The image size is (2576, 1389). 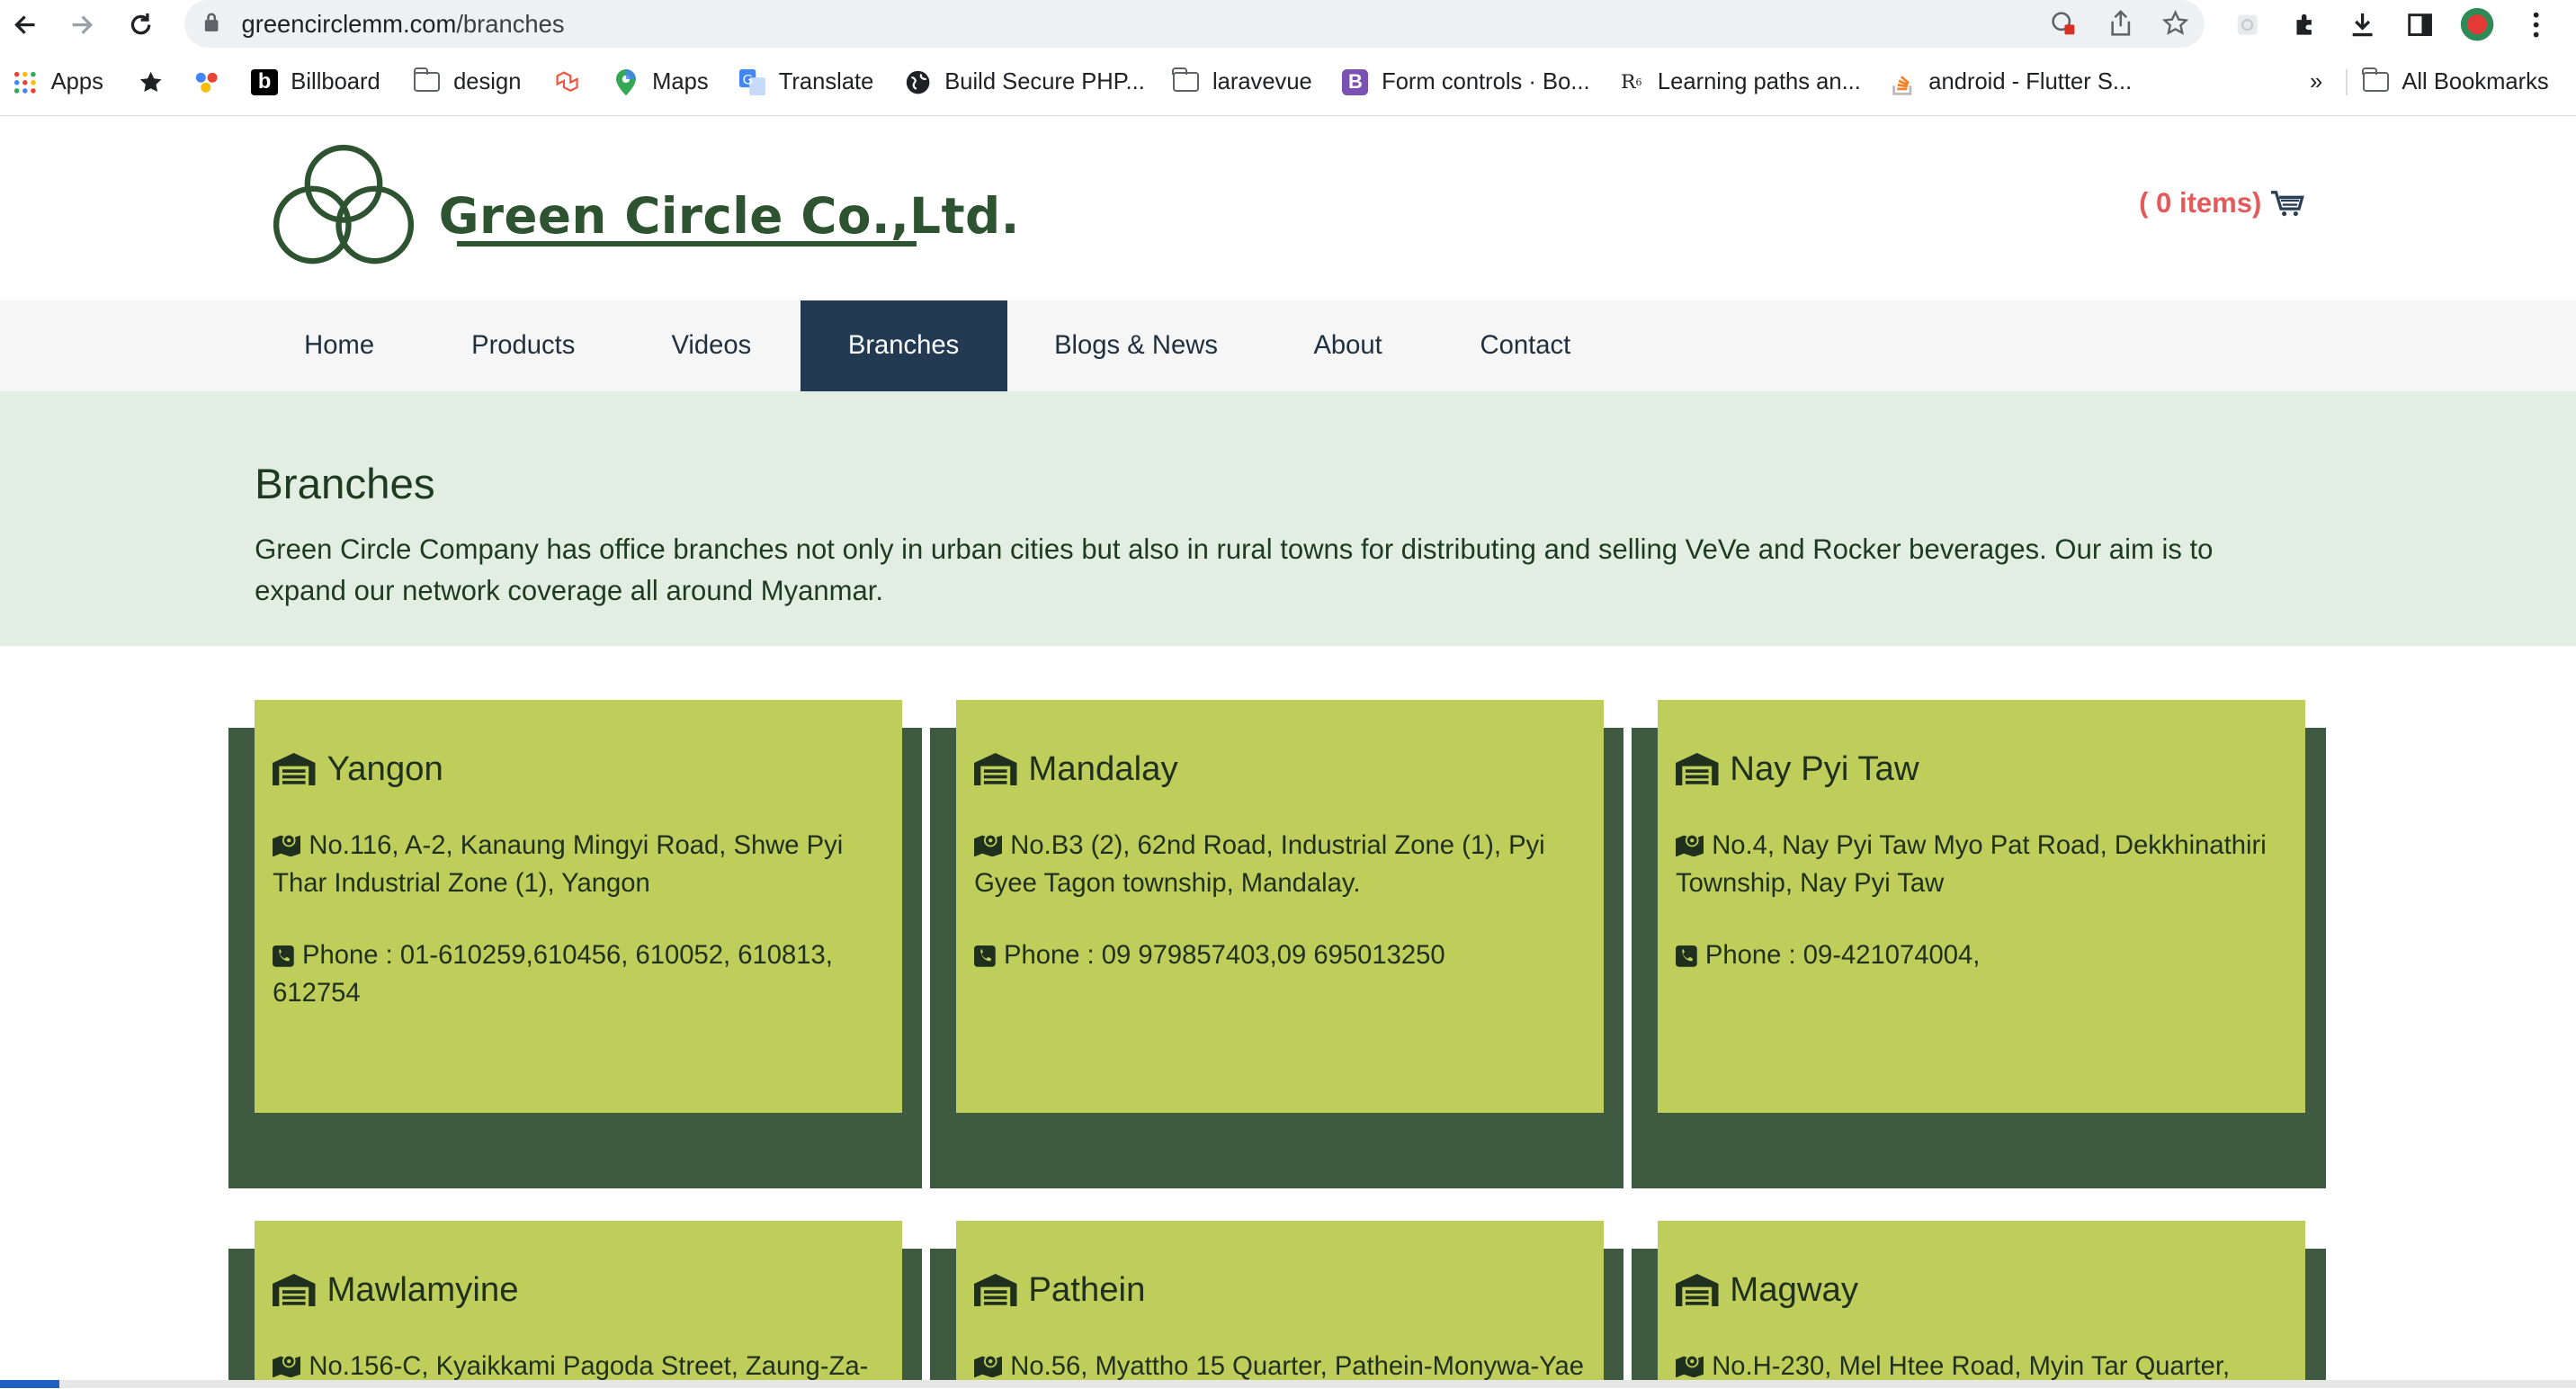 What do you see at coordinates (335, 81) in the screenshot?
I see `bookmark-label: Billboard` at bounding box center [335, 81].